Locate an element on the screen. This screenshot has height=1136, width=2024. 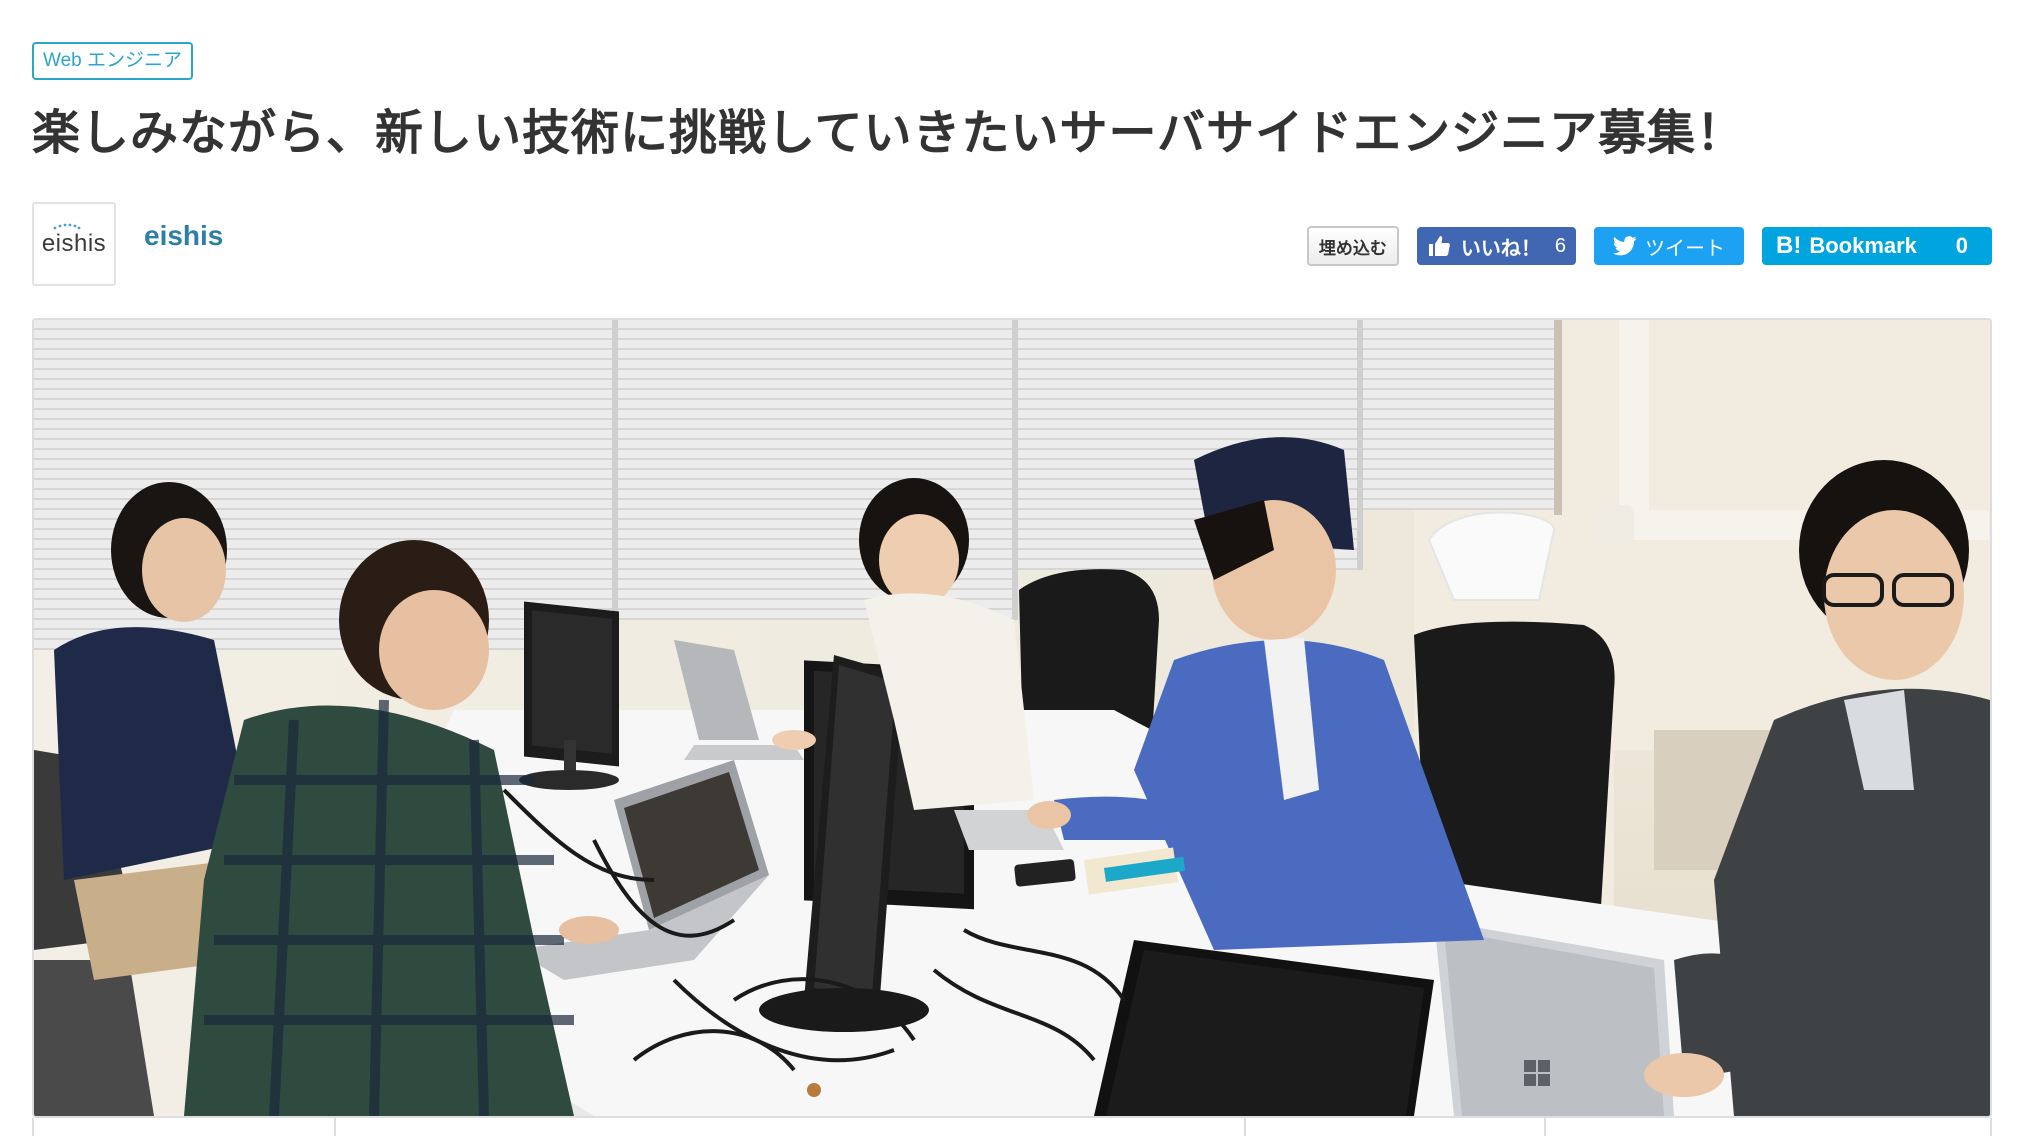
company-logo-text: eishis is located at coordinates (74, 240).